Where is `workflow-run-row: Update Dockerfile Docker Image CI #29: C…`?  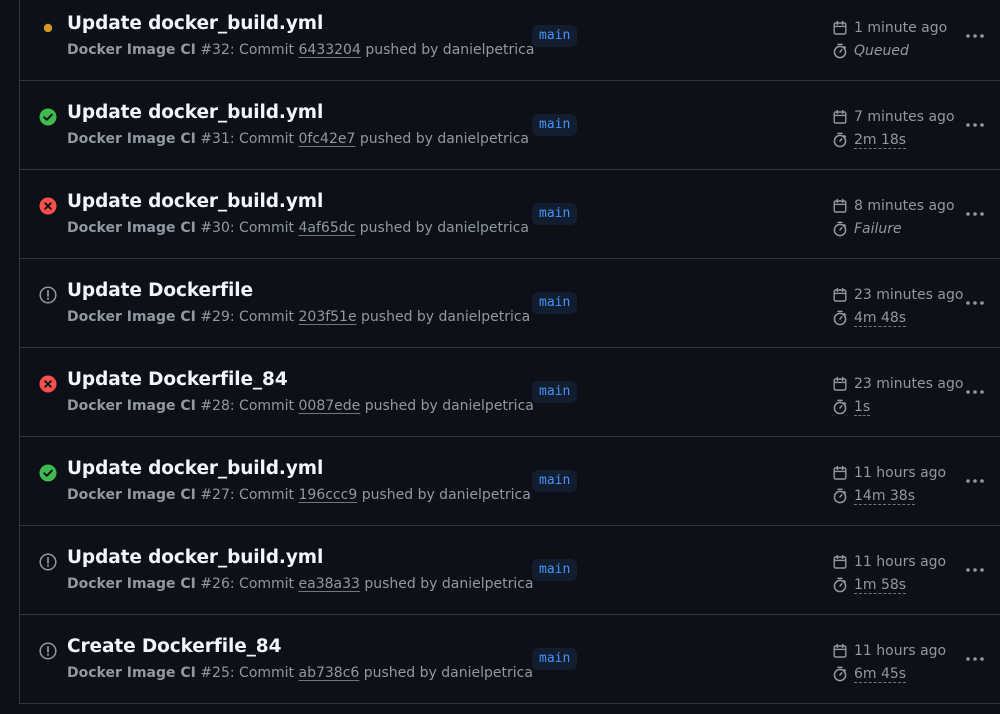
workflow-run-row: Update Dockerfile Docker Image CI #29: C… is located at coordinates (510, 303).